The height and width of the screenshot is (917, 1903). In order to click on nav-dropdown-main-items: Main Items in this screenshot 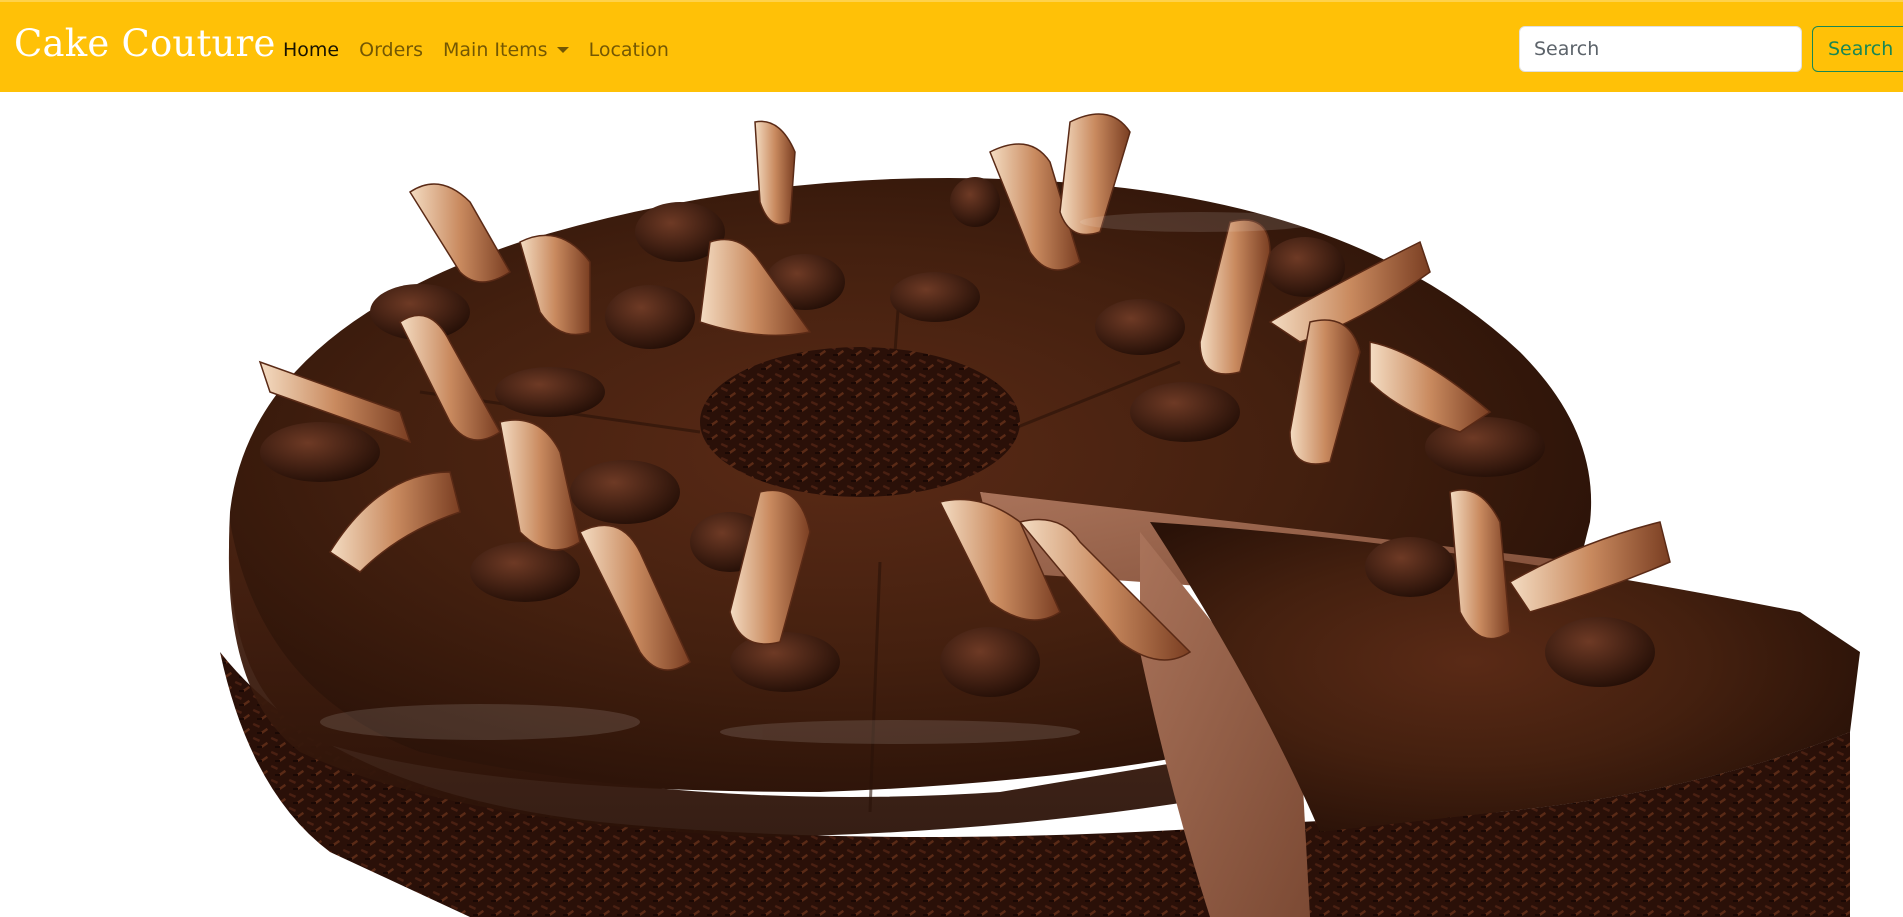, I will do `click(506, 50)`.